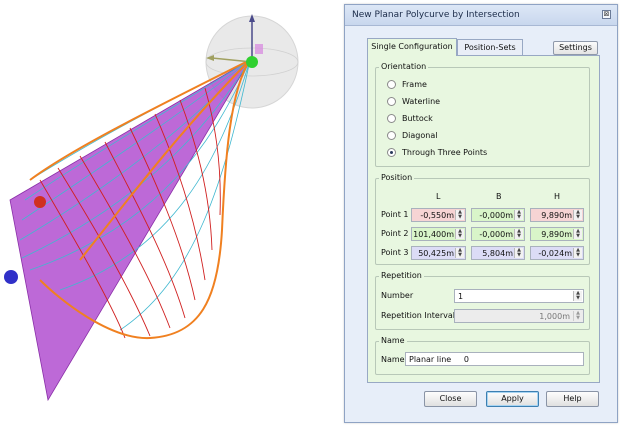 The height and width of the screenshot is (430, 625). Describe the element at coordinates (397, 295) in the screenshot. I see `number-label: Number` at that location.